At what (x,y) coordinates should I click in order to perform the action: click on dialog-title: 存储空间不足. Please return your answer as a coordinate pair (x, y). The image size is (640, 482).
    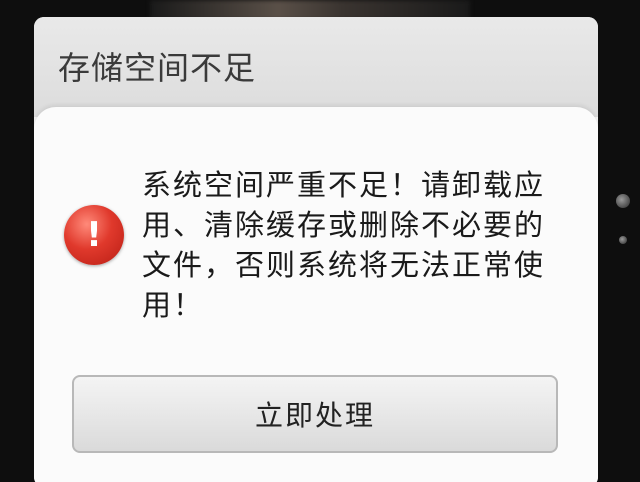
    Looking at the image, I should click on (157, 68).